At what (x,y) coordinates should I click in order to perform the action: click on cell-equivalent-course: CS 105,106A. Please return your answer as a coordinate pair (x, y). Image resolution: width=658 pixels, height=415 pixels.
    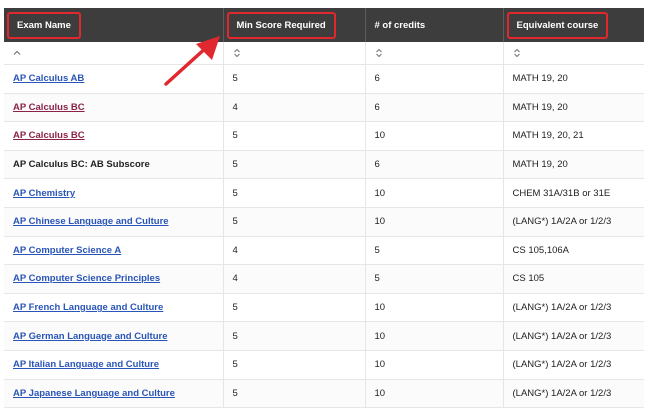
    Looking at the image, I should click on (573, 251).